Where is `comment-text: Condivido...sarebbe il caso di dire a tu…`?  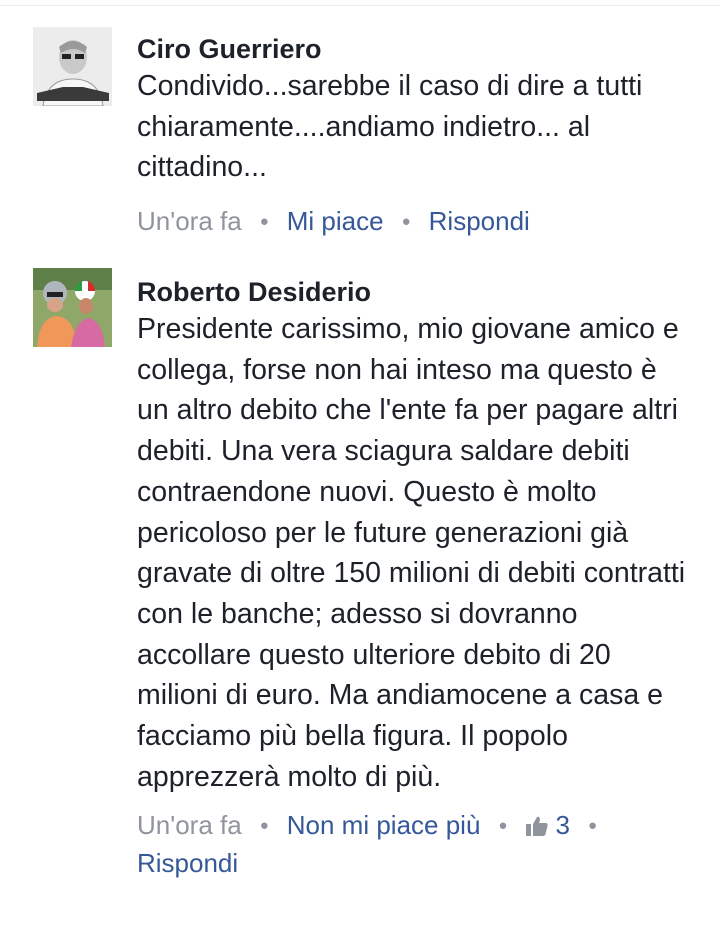 comment-text: Condivido...sarebbe il caso di dire a tu… is located at coordinates (390, 127).